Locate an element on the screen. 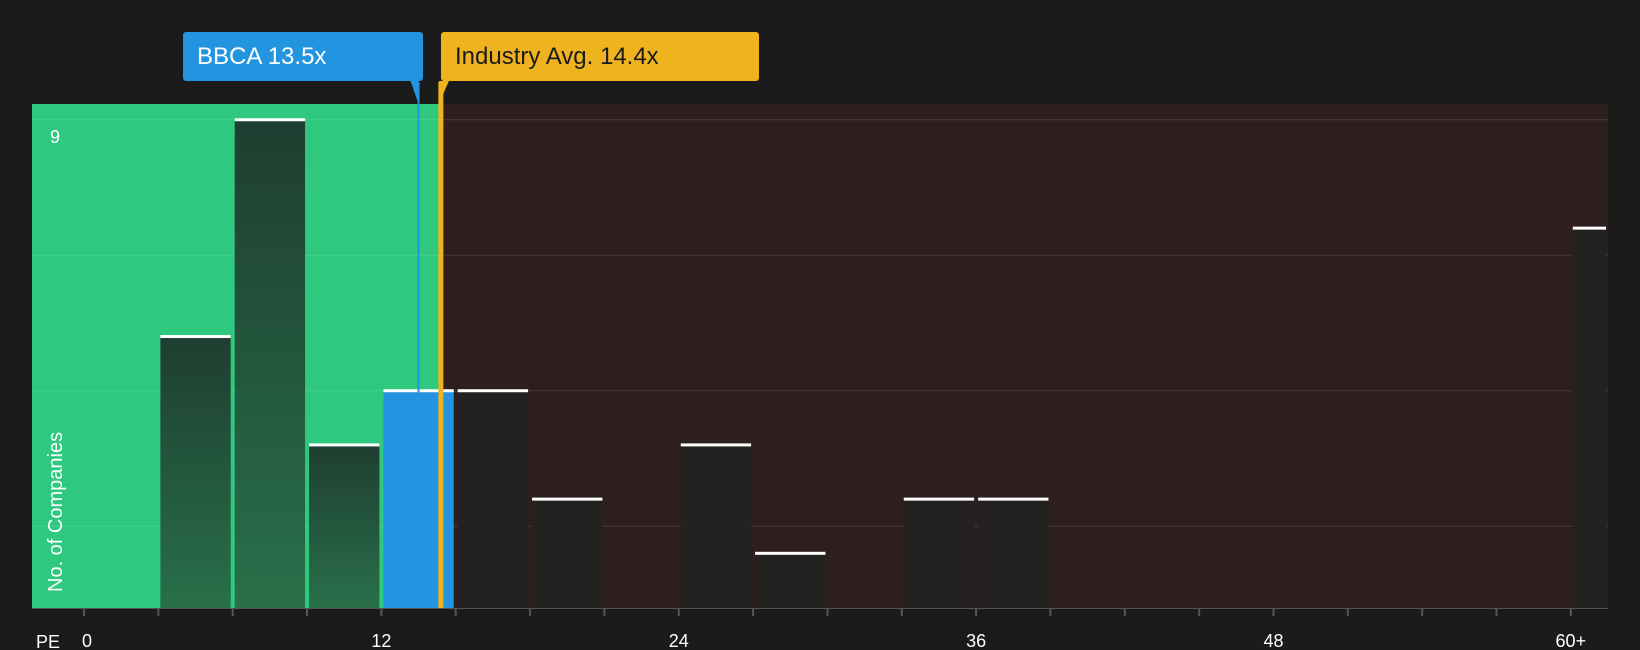 Image resolution: width=1640 pixels, height=650 pixels. x-tick-label: 36 is located at coordinates (976, 640).